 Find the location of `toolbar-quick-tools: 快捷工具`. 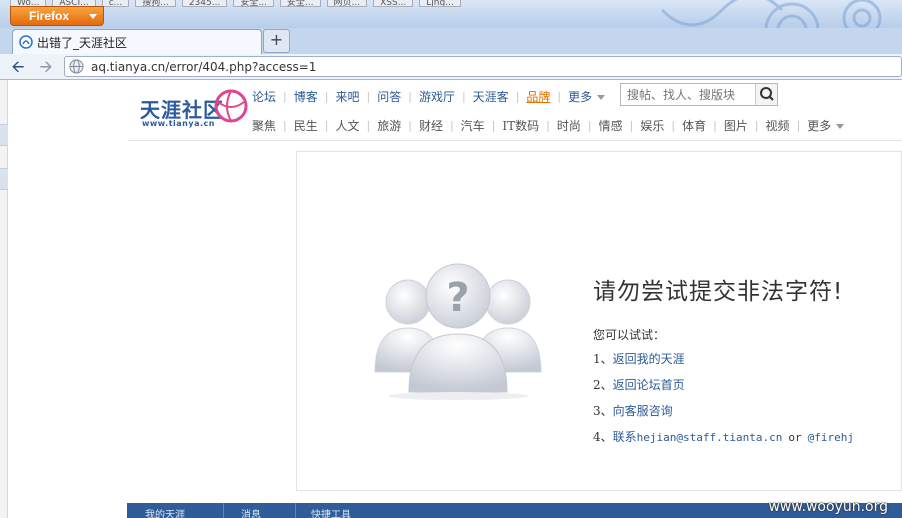

toolbar-quick-tools: 快捷工具 is located at coordinates (331, 512).